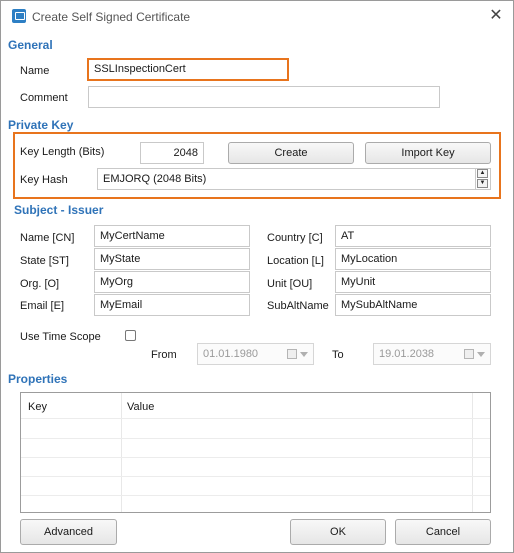 This screenshot has height=553, width=514. I want to click on column-header-key: Key, so click(37, 407).